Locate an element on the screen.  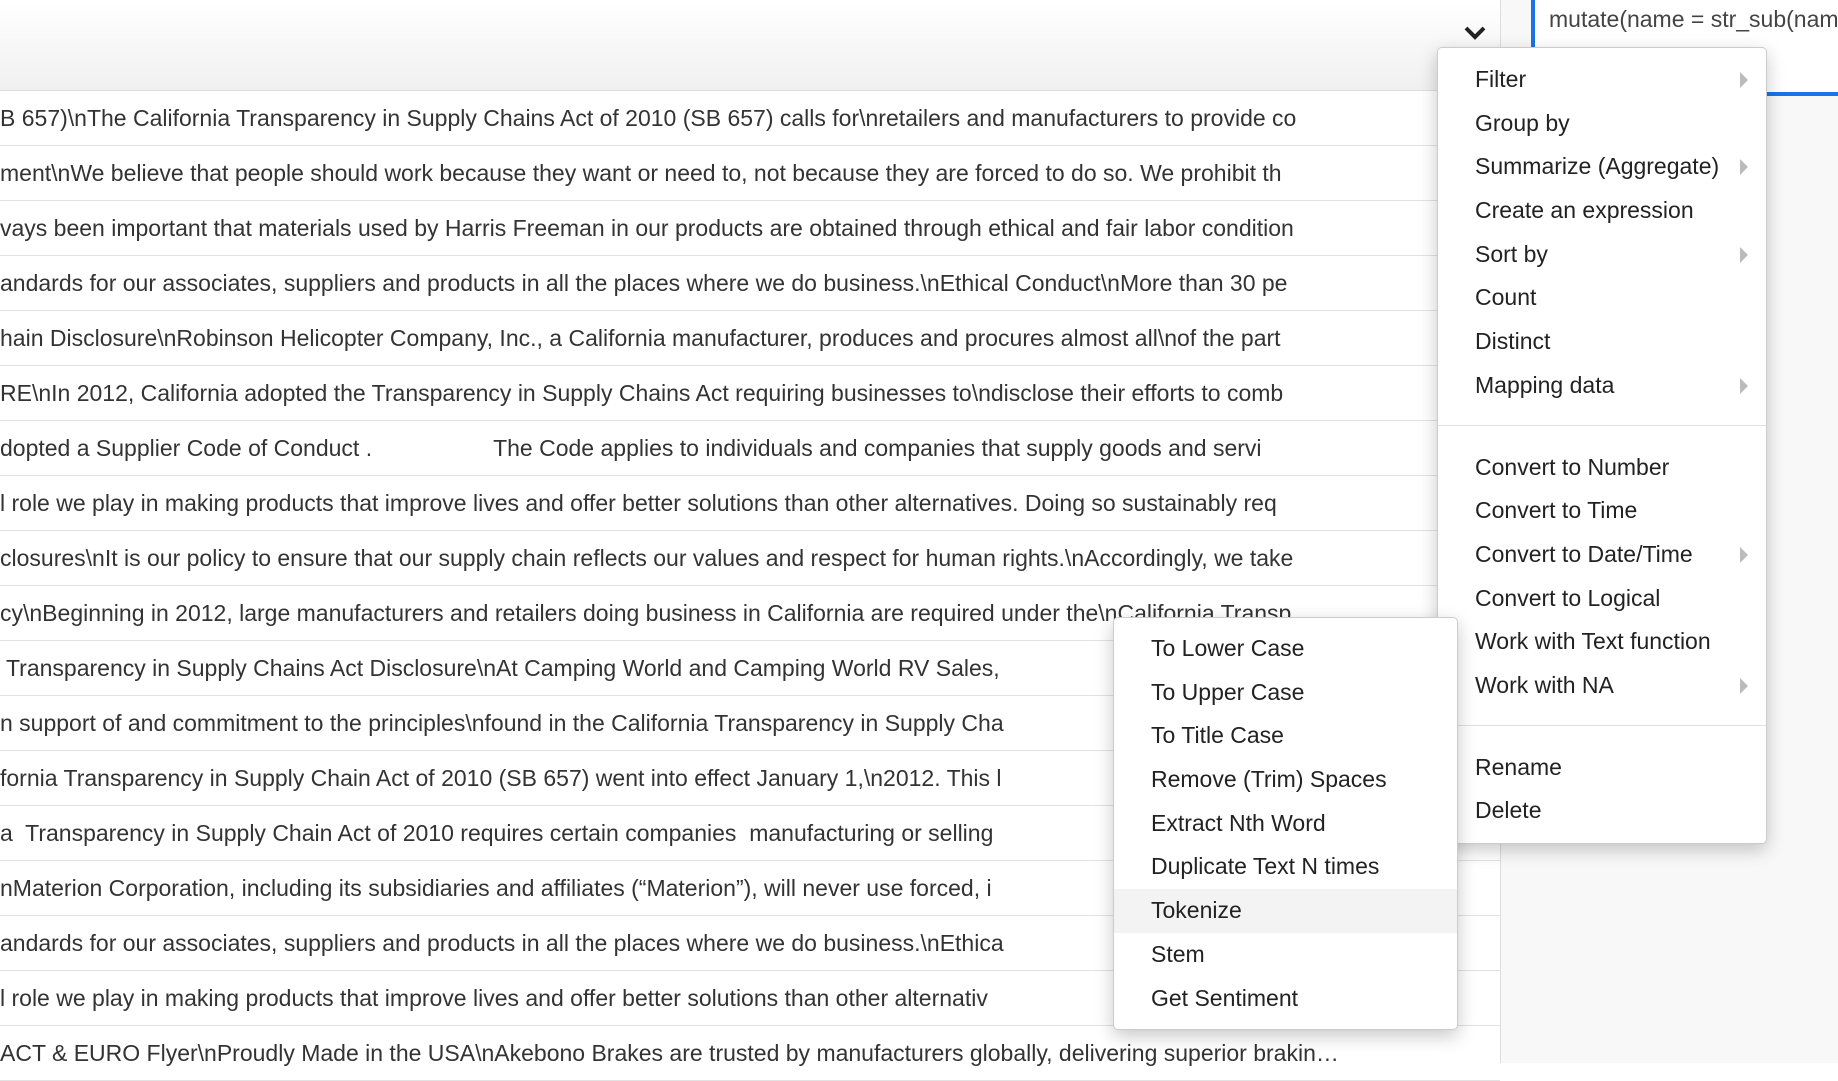
menu-item-label: Filter is located at coordinates (1501, 79).